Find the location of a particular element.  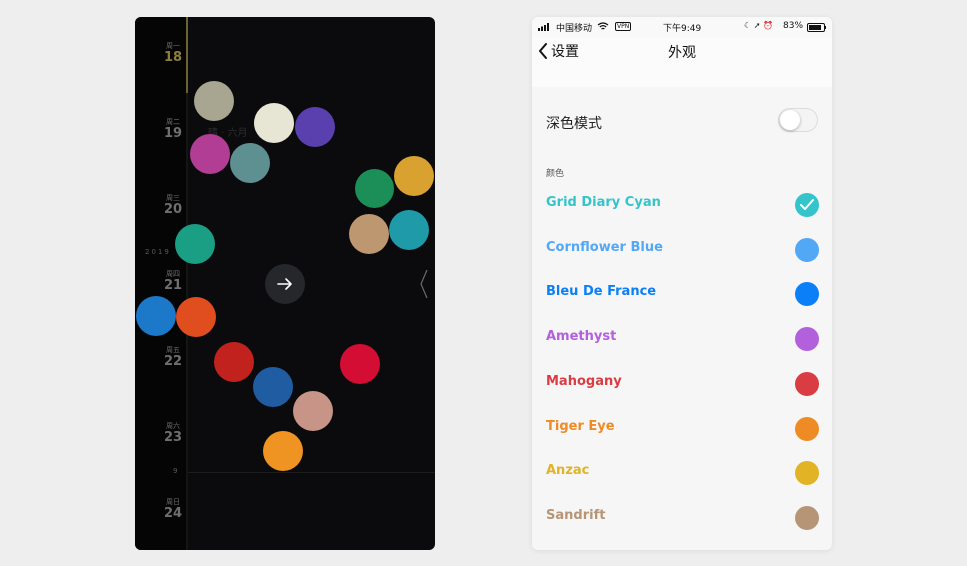

color-option-row: Sandrift is located at coordinates (682, 518).